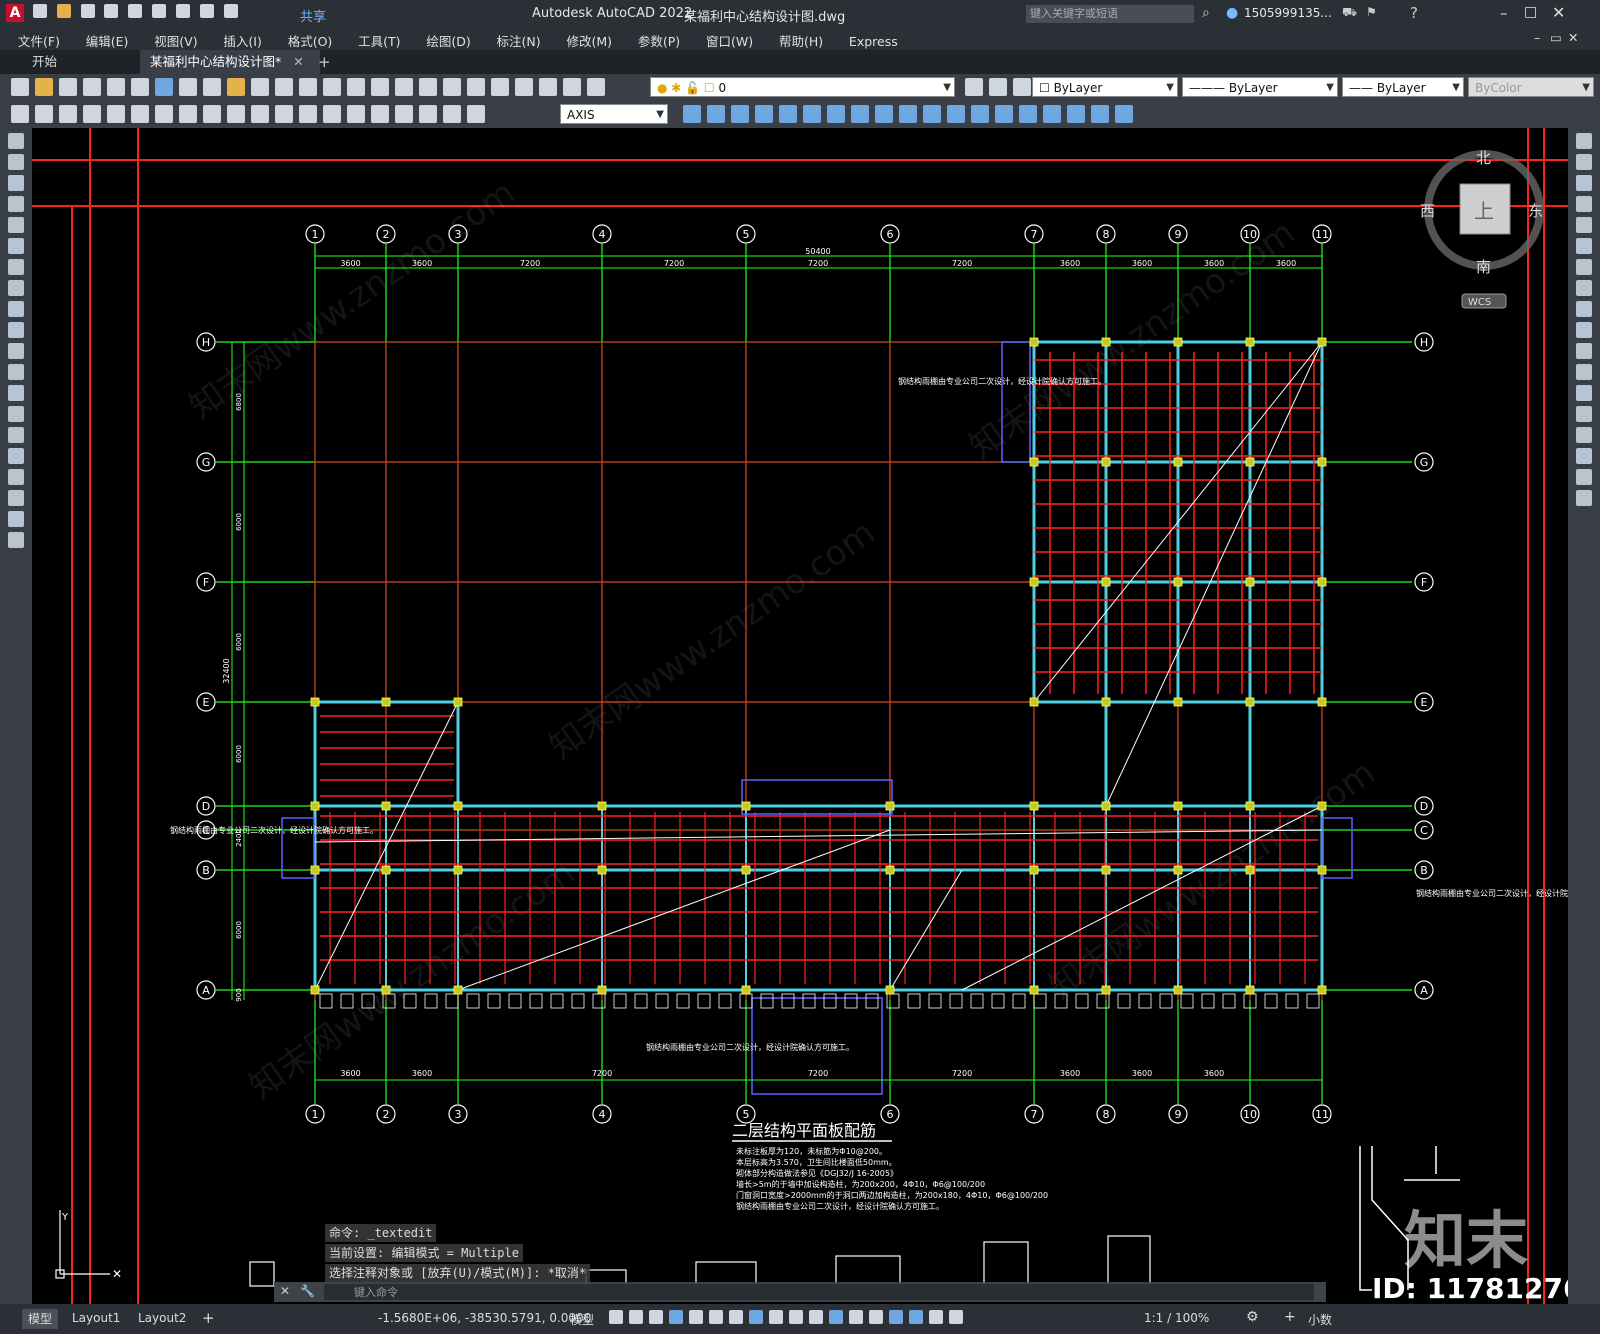 The image size is (1600, 1334). Describe the element at coordinates (44, 62) in the screenshot. I see `tab-start: 开始` at that location.